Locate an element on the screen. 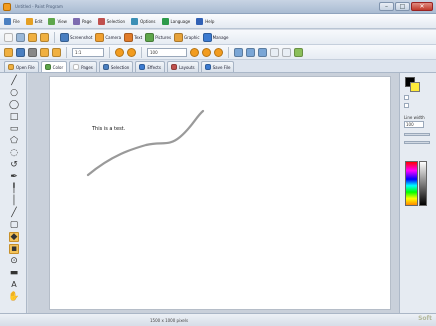  graphic-button: Graphic is located at coordinates (187, 37).